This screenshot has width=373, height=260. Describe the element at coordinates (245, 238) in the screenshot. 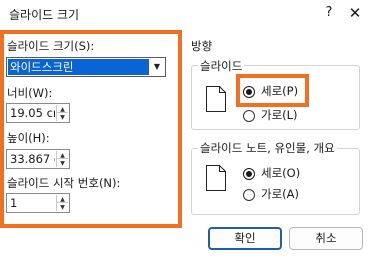

I see `ok-button: 확인` at that location.